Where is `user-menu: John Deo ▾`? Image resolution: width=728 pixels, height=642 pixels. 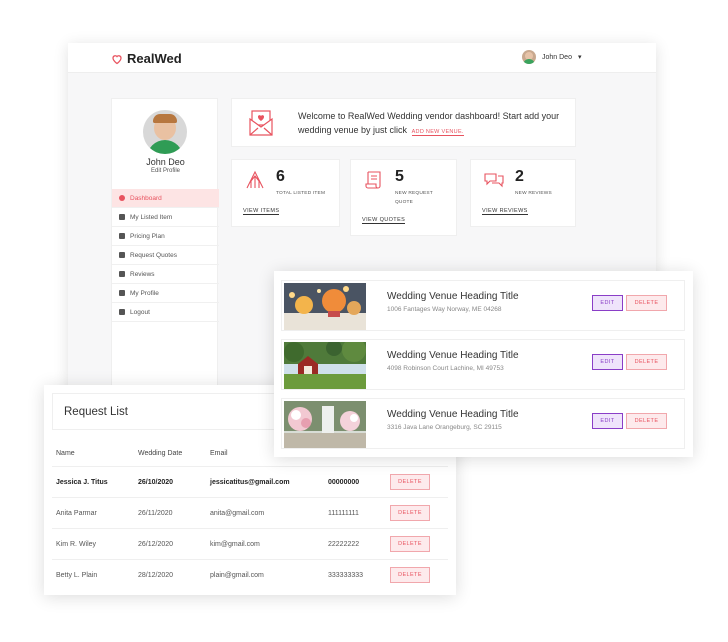 user-menu: John Deo ▾ is located at coordinates (551, 57).